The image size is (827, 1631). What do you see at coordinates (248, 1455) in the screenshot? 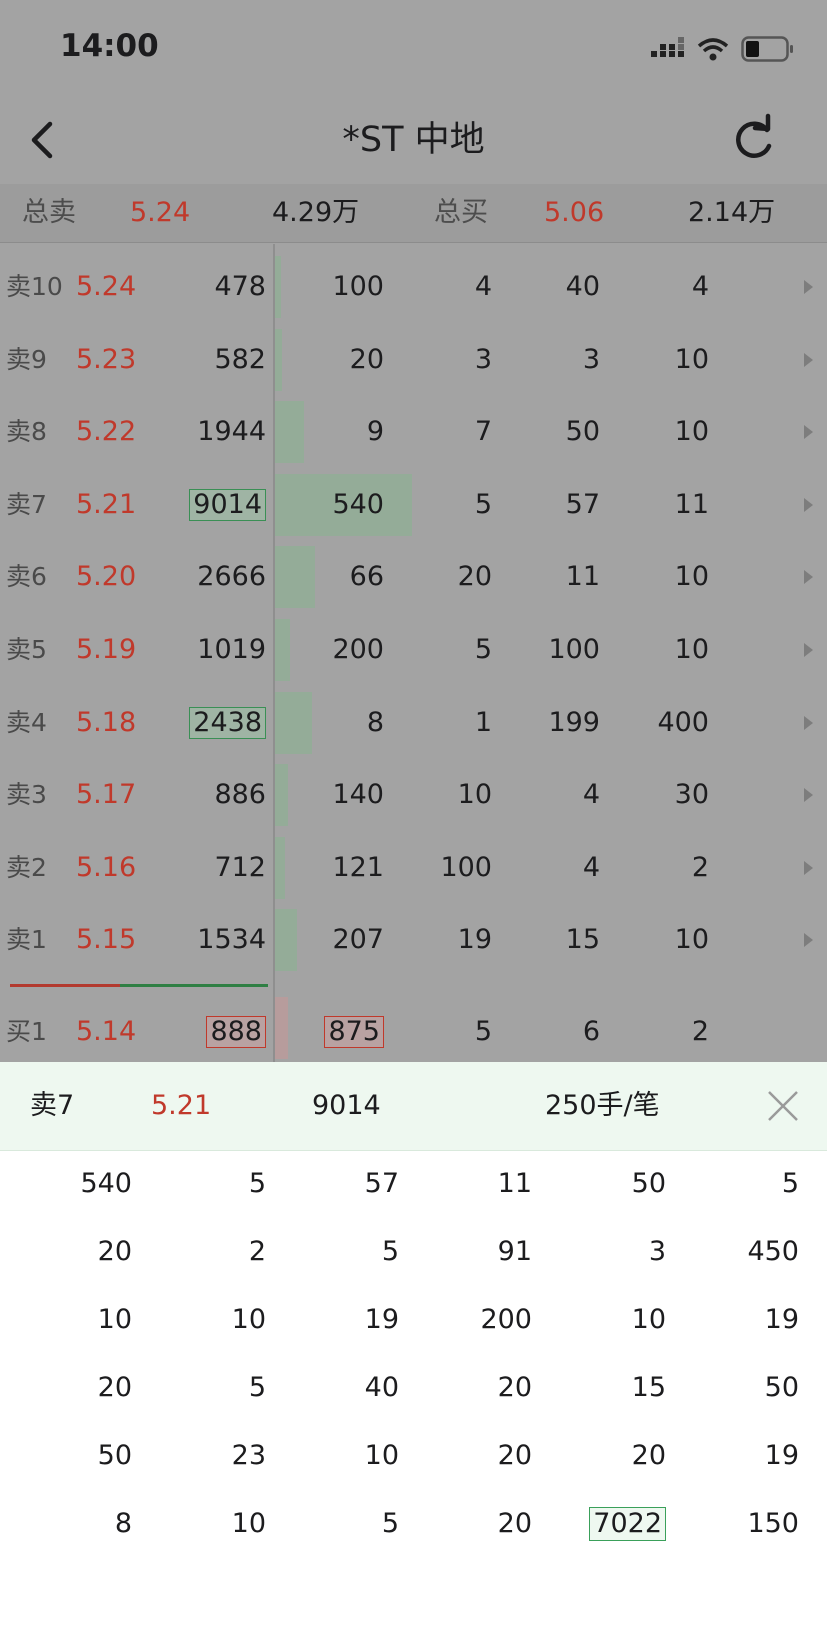
I see `order-cell: 23` at bounding box center [248, 1455].